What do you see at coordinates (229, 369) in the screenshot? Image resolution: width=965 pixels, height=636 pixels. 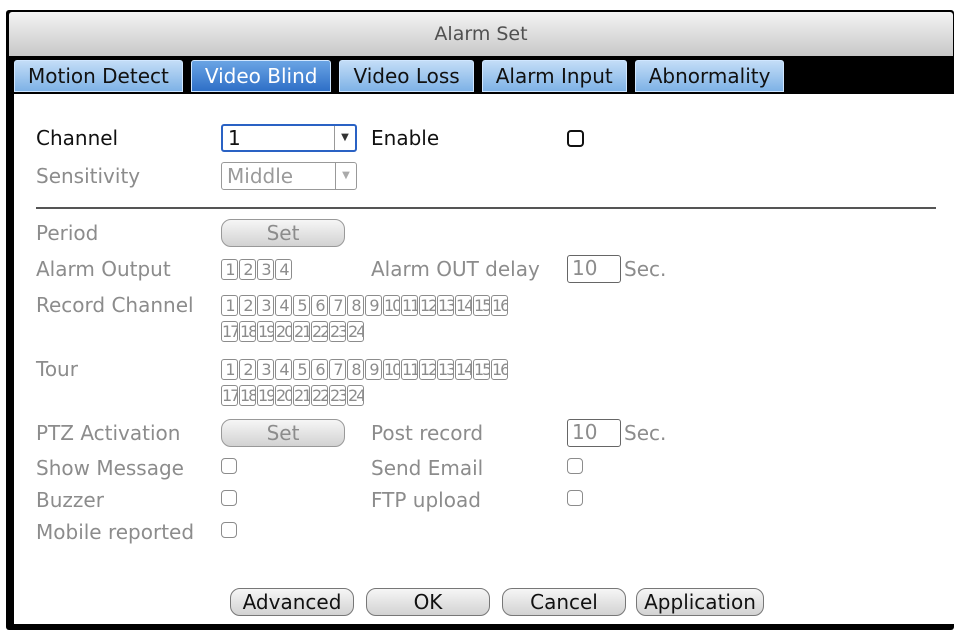 I see `tour-1: 1` at bounding box center [229, 369].